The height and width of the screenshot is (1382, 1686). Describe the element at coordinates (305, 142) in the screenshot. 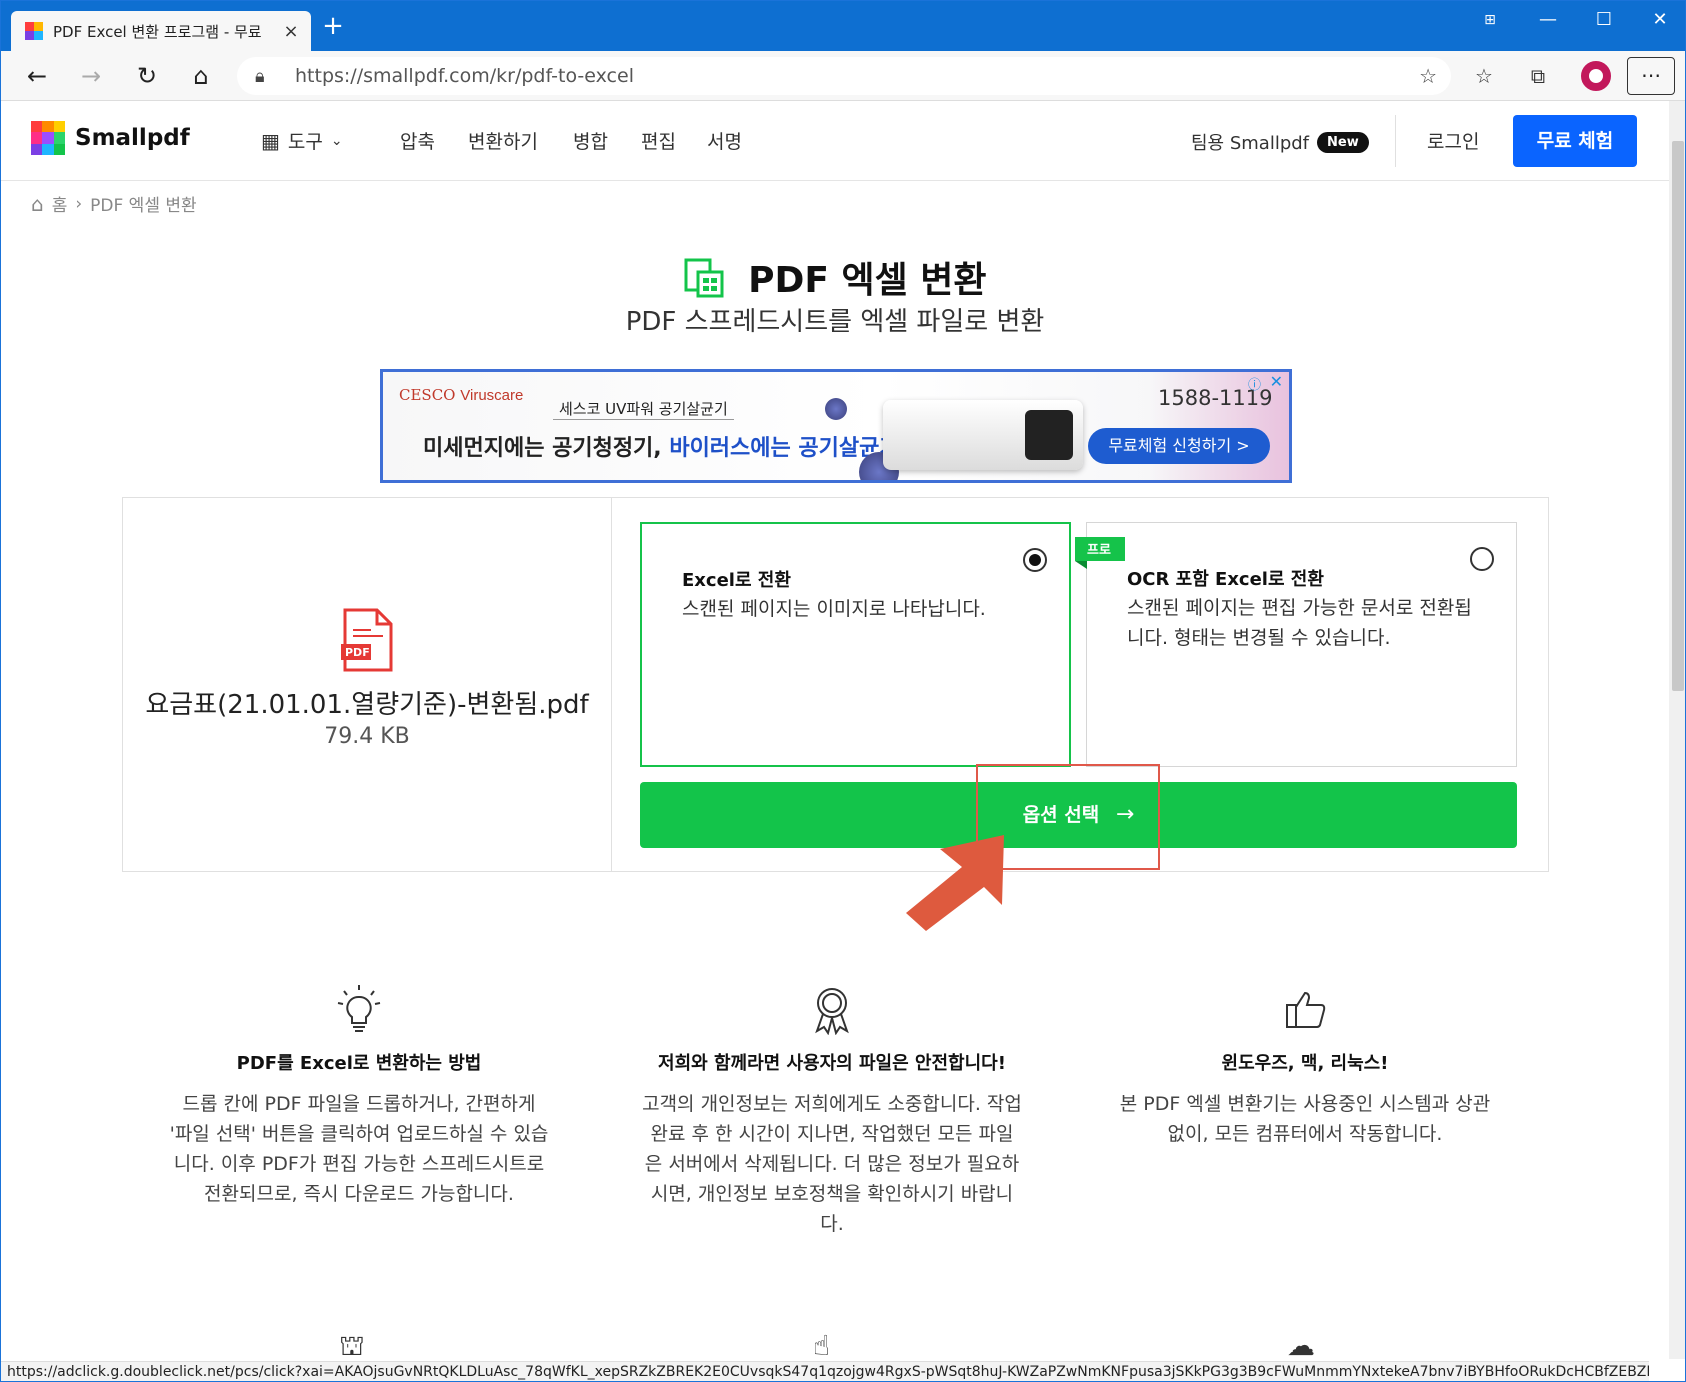

I see `nav-tools-label: 도구` at that location.